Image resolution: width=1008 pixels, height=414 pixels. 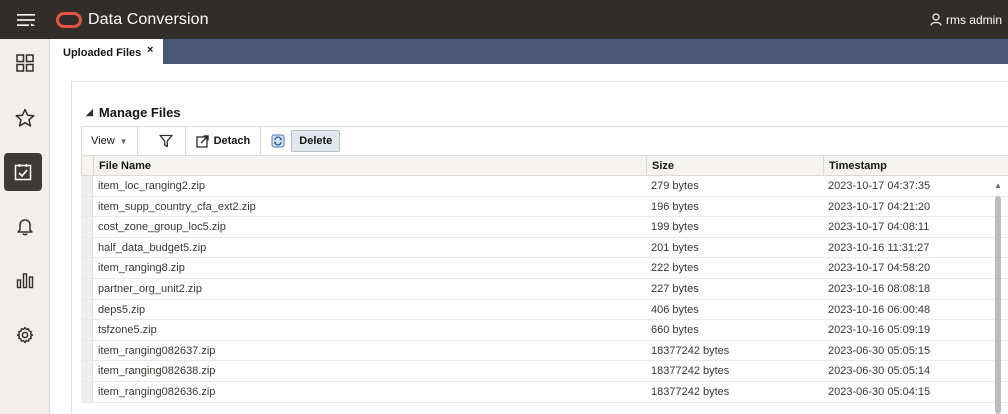 I want to click on dashboard-icon, so click(x=25, y=63).